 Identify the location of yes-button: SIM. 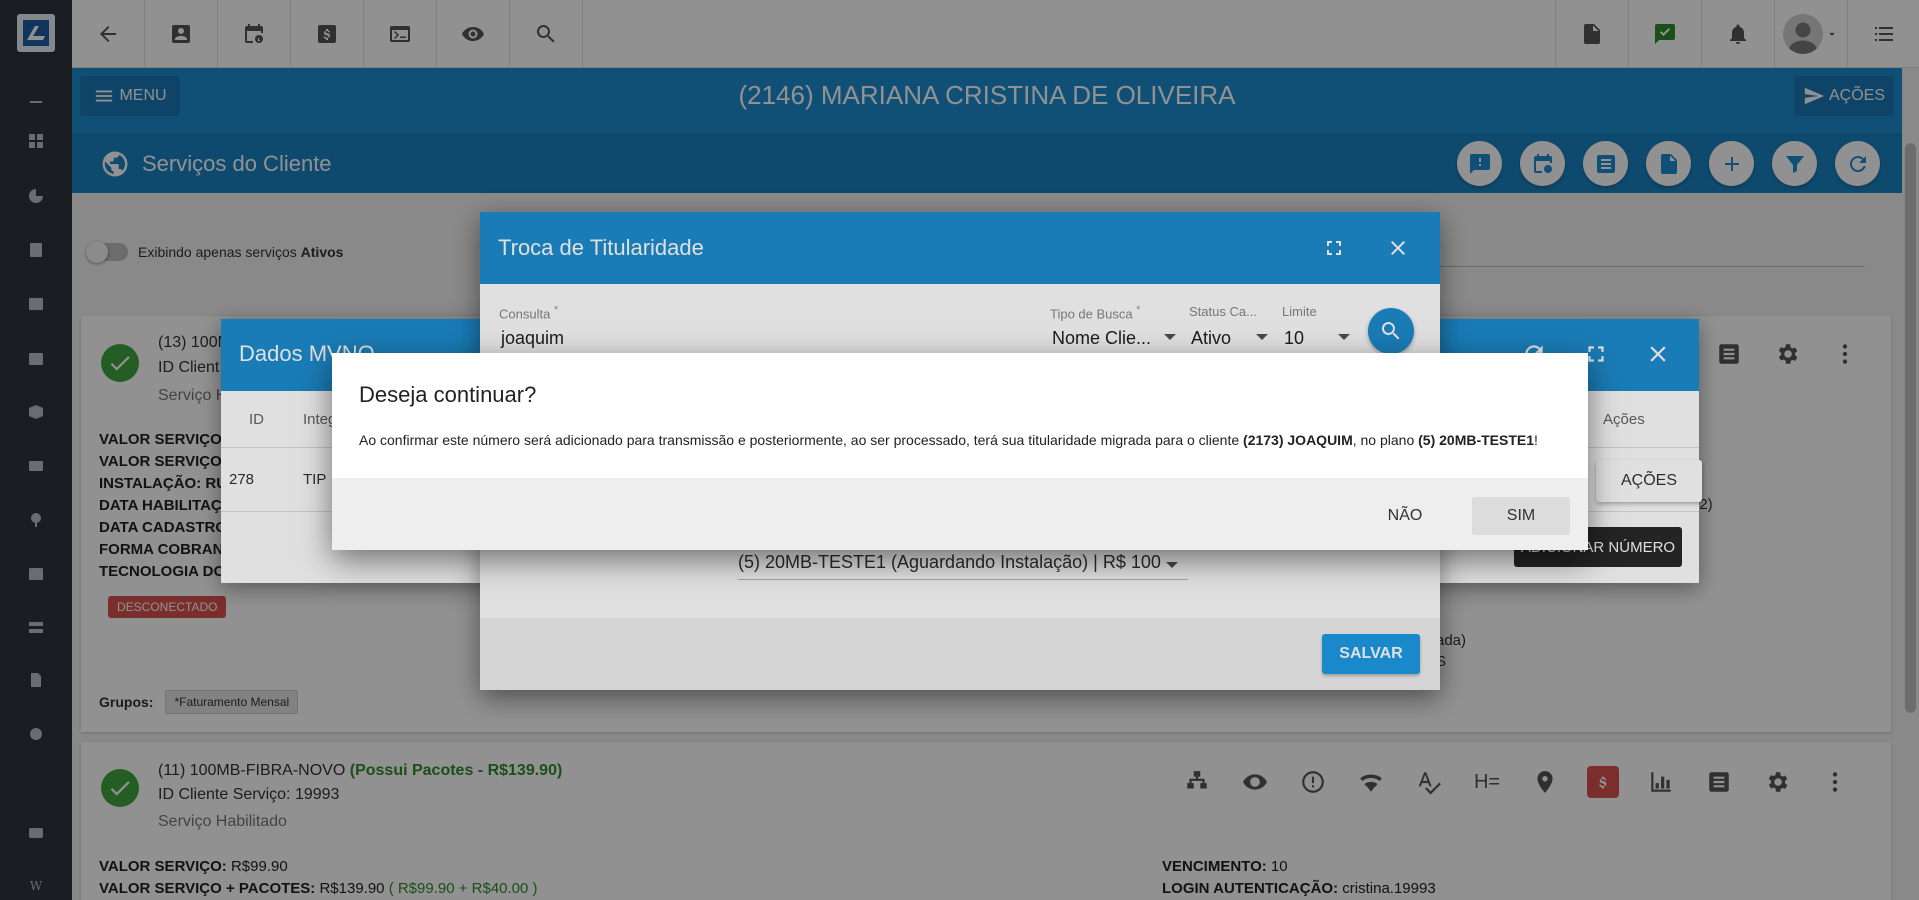
(1521, 516).